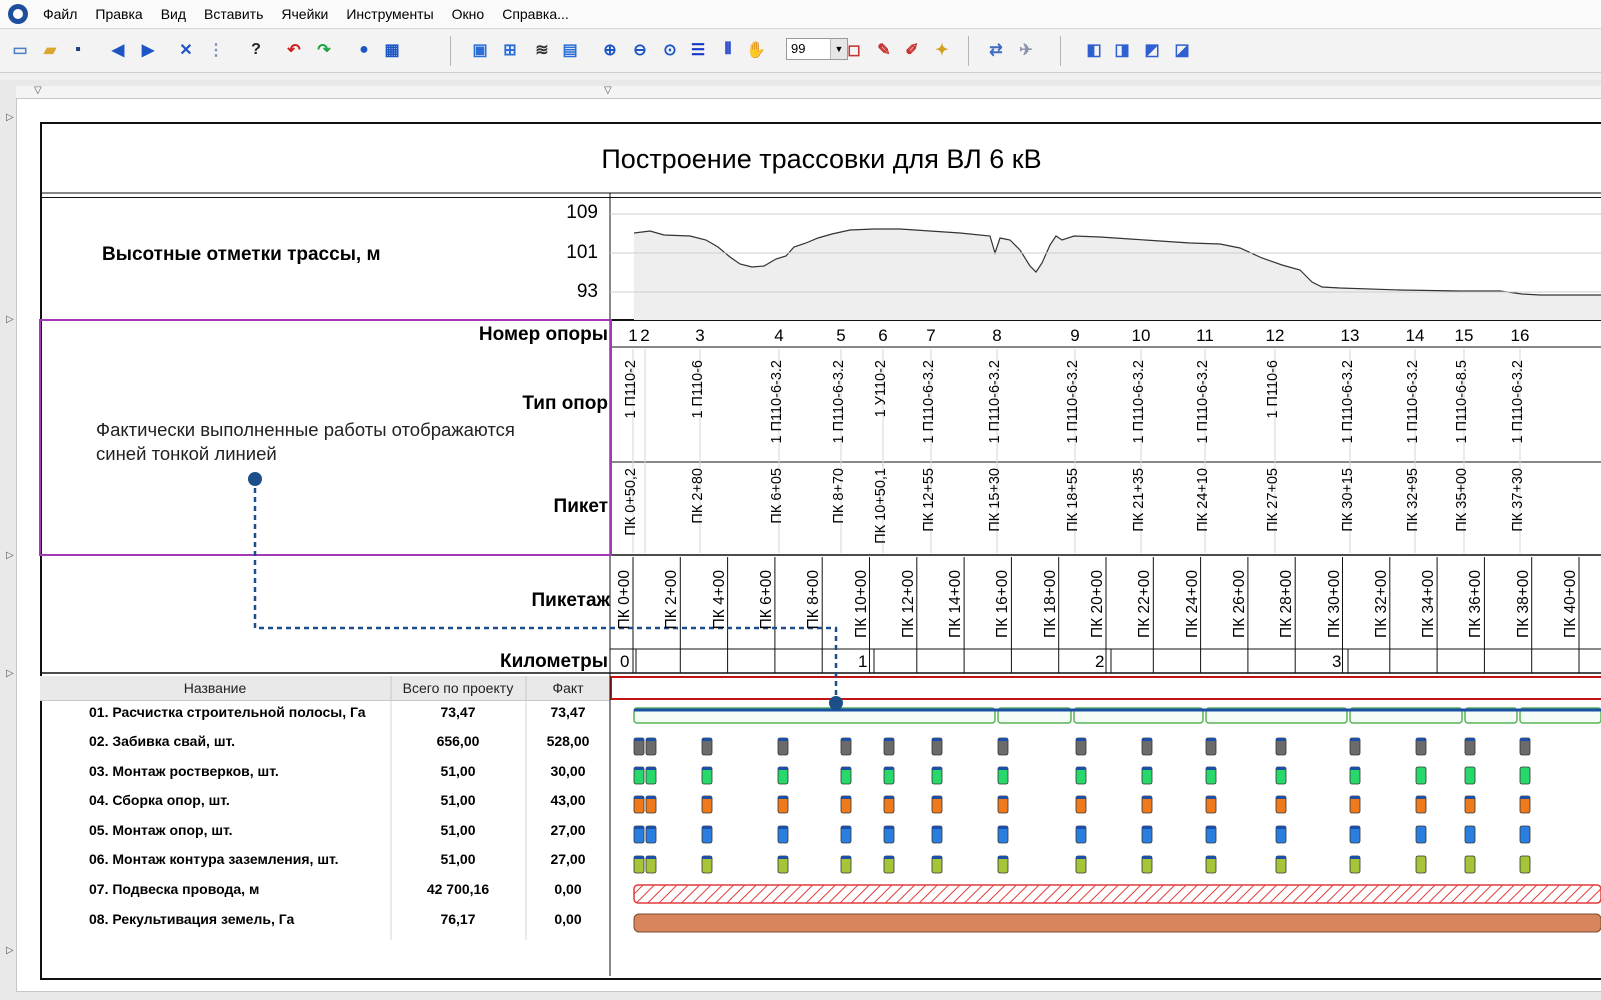 The height and width of the screenshot is (1000, 1601). Describe the element at coordinates (1026, 50) in the screenshot. I see `plane-icon: ✈` at that location.